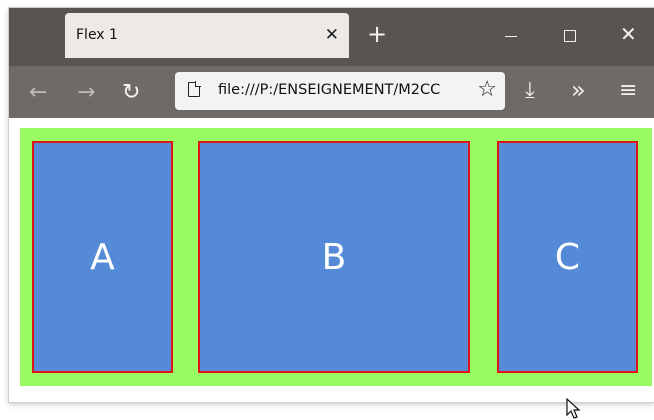 Image resolution: width=654 pixels, height=420 pixels. I want to click on download-icon: ⤓, so click(530, 90).